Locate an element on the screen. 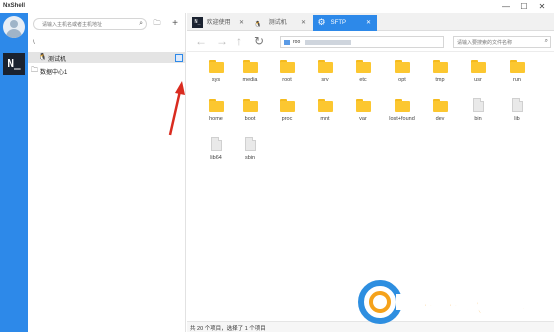 The height and width of the screenshot is (332, 554). refresh-icon: ↻ is located at coordinates (259, 41).